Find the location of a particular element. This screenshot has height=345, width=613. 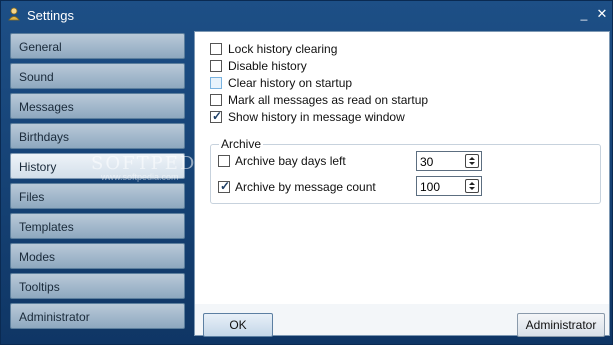

sidebar-item-label: Birthdays is located at coordinates (44, 137).